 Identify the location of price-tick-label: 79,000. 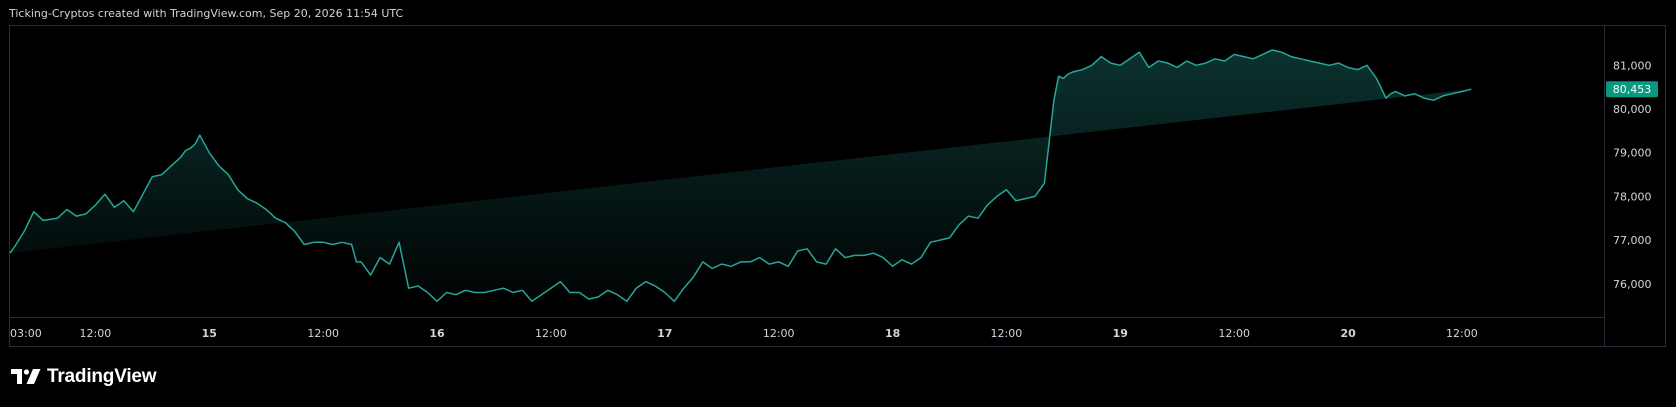
(1632, 153).